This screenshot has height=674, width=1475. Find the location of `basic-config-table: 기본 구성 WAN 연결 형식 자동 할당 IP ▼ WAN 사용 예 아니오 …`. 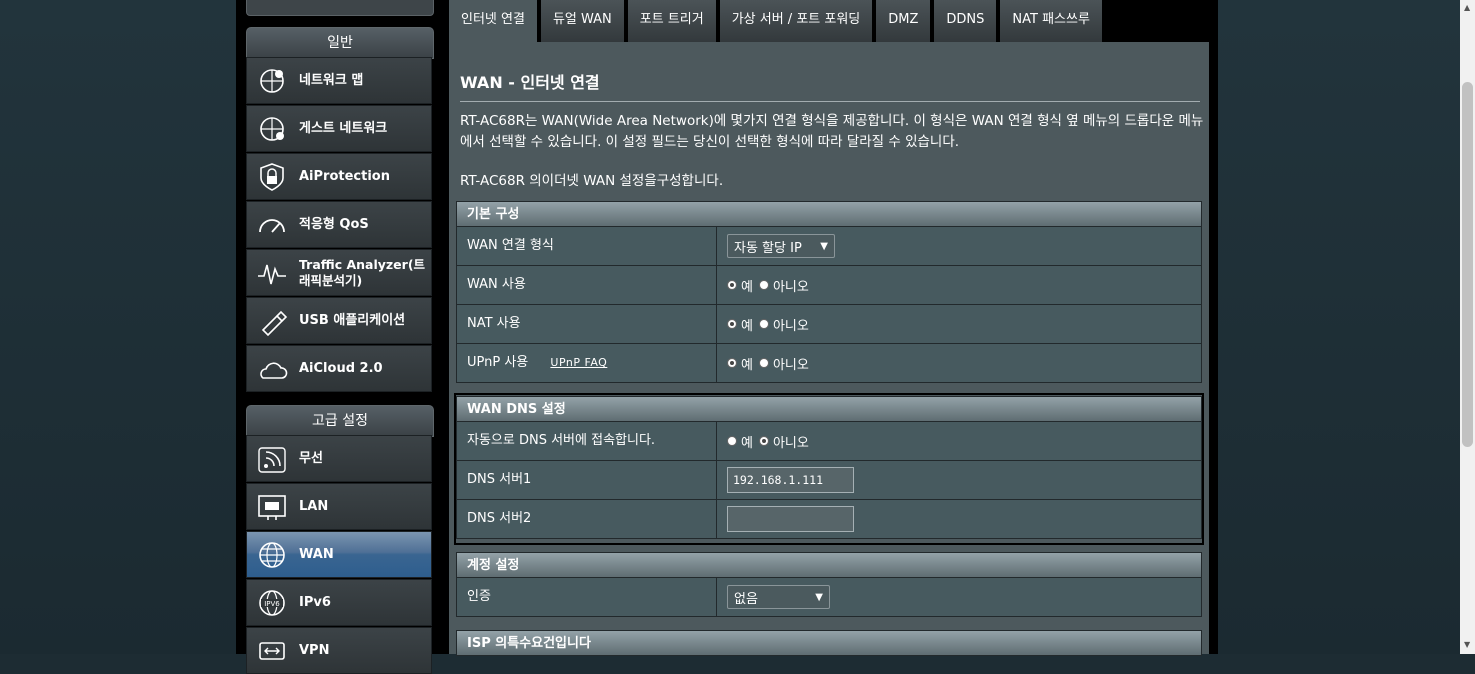

basic-config-table: 기본 구성 WAN 연결 형식 자동 할당 IP ▼ WAN 사용 예 아니오 … is located at coordinates (829, 292).